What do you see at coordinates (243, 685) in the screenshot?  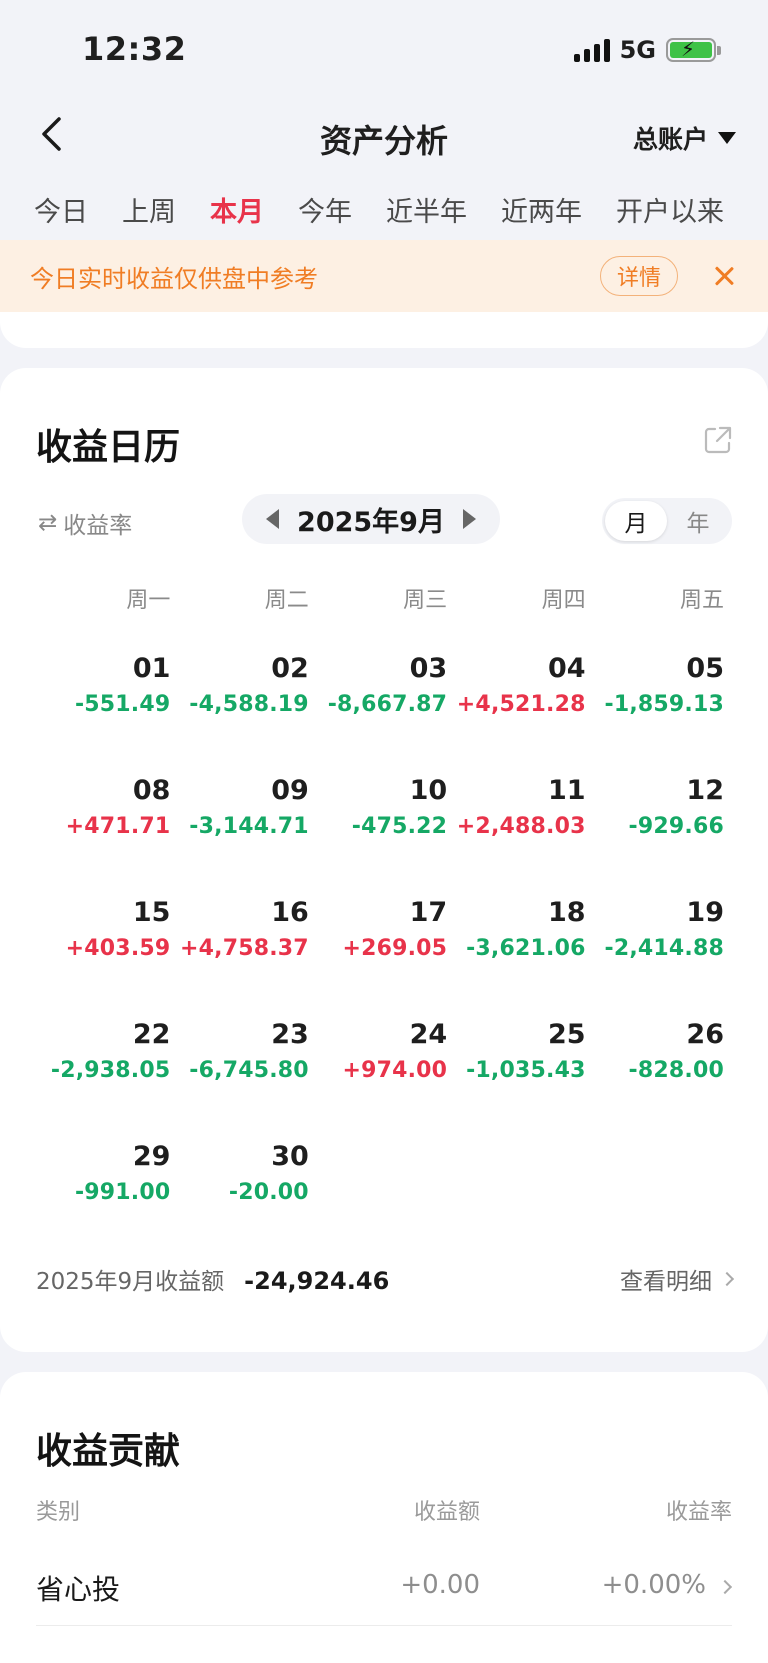 I see `calendar-day: 02 -4,588.19` at bounding box center [243, 685].